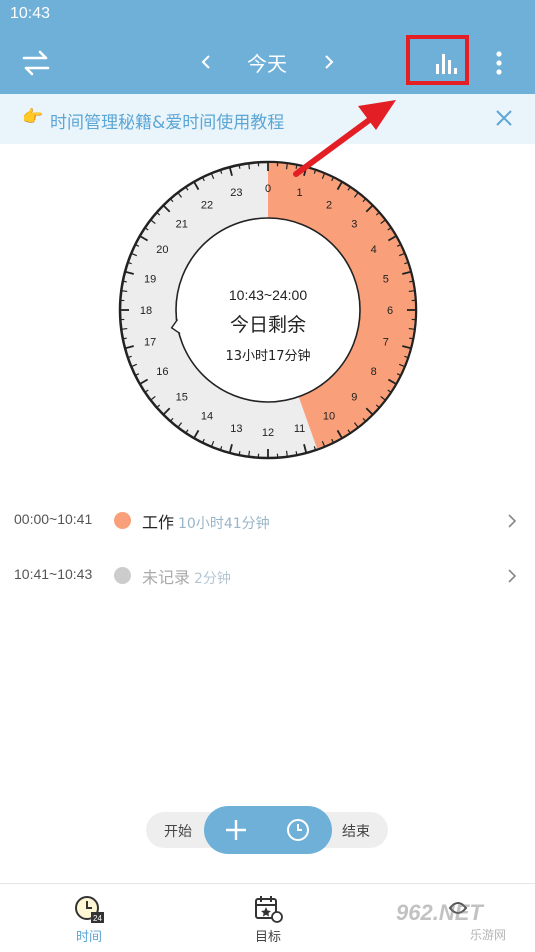  What do you see at coordinates (97, 918) in the screenshot?
I see `clock-badge: 24` at bounding box center [97, 918].